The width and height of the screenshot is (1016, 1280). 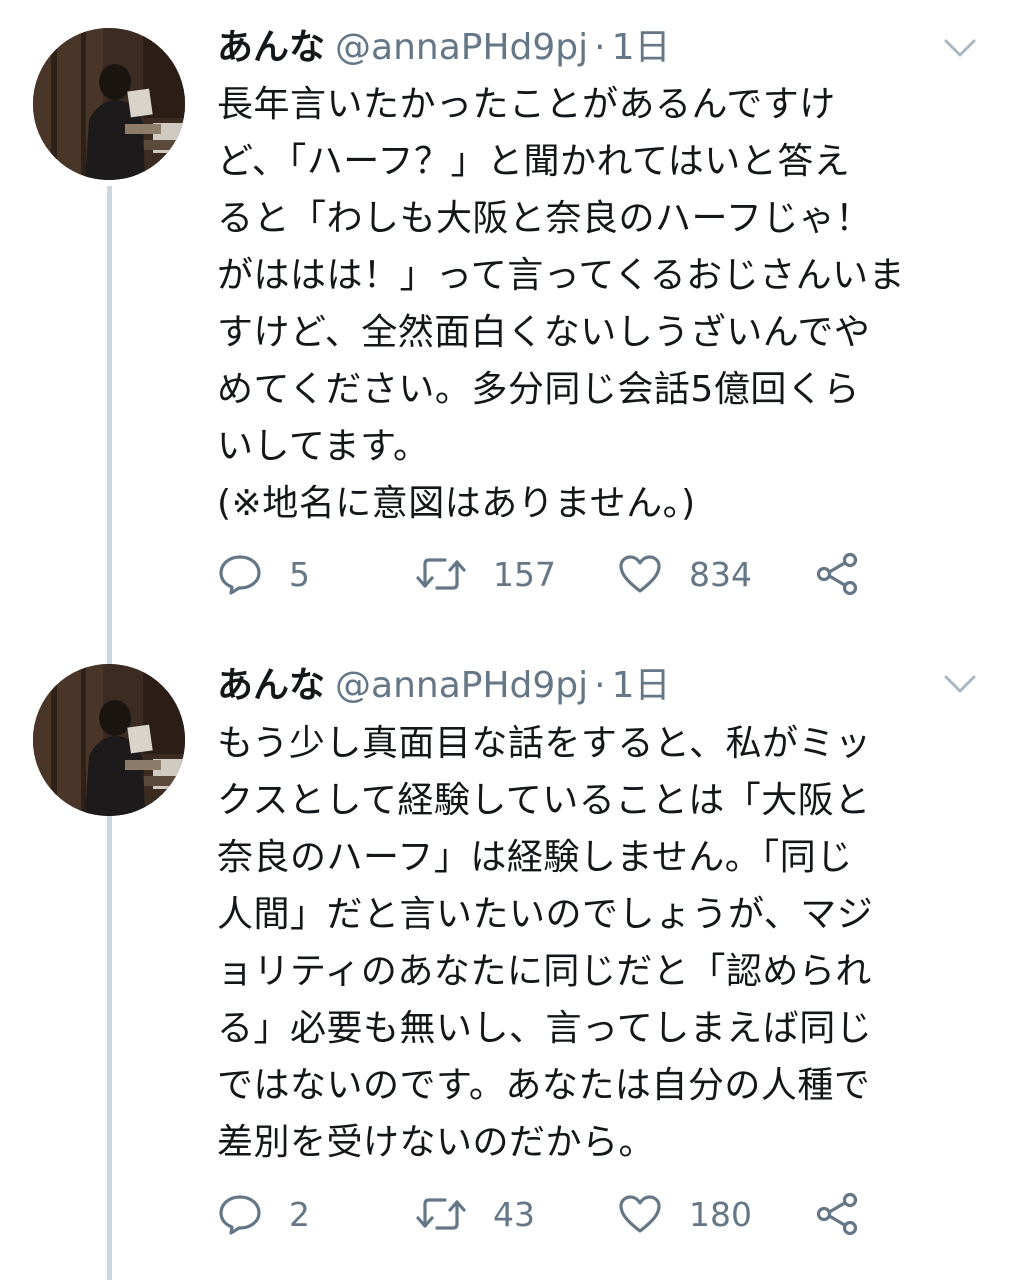 I want to click on tweet-text-line: 差別を受けないのだから。, so click(x=436, y=1142).